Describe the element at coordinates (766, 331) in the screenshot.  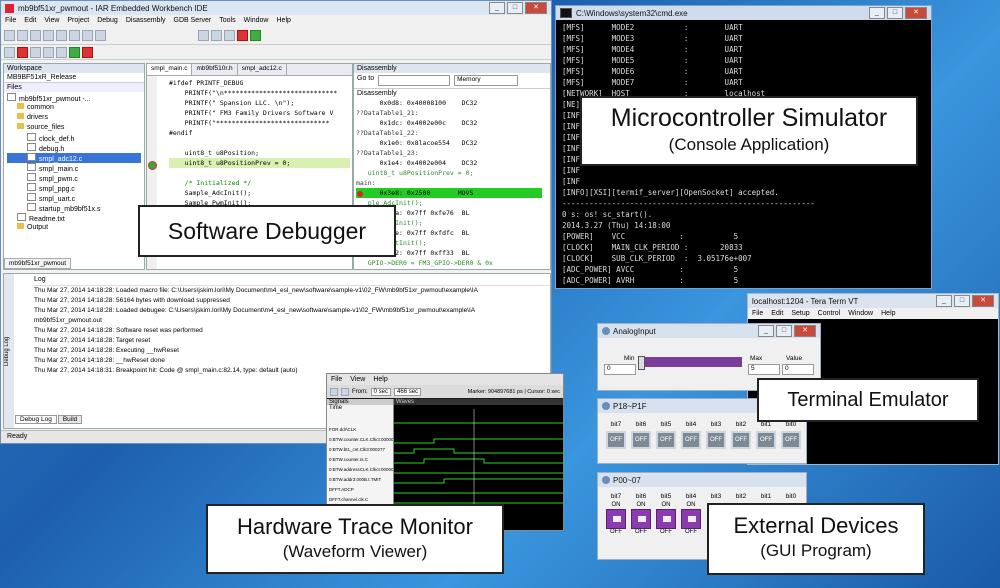
I see `analog-minimize-button: _` at that location.